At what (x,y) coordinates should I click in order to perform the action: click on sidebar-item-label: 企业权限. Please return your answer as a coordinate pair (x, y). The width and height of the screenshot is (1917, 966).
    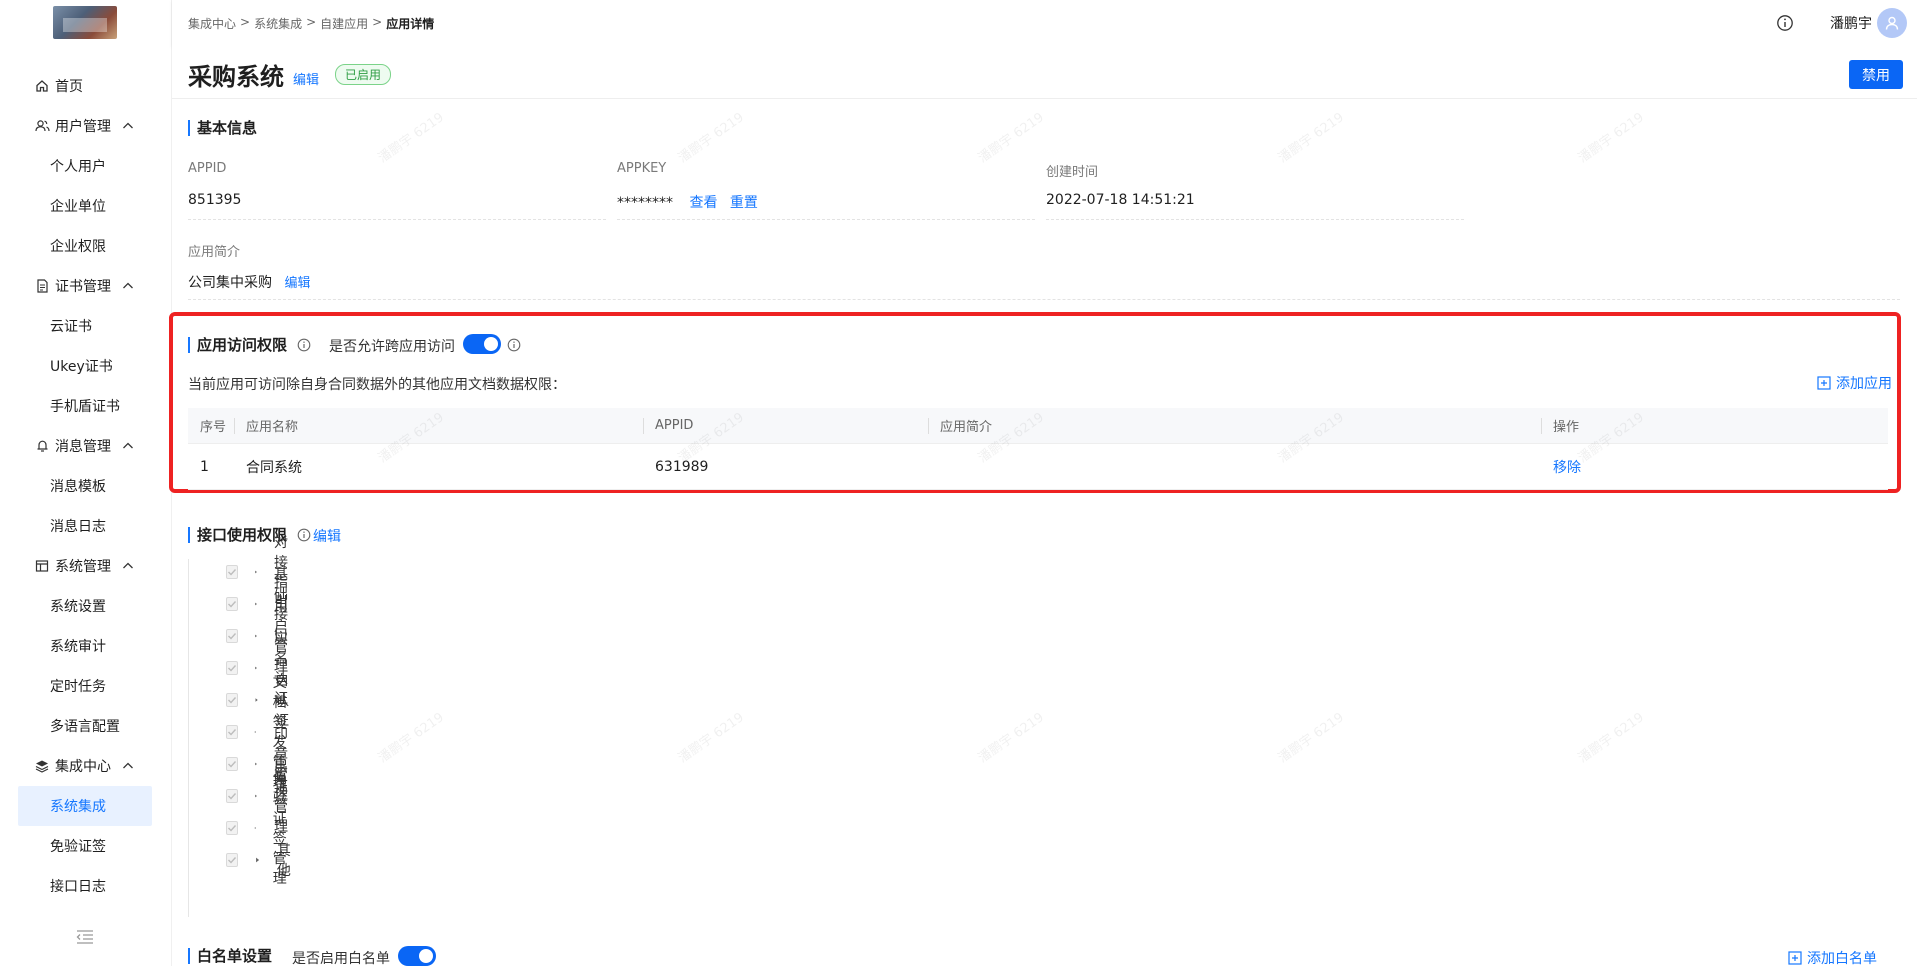
    Looking at the image, I should click on (78, 247).